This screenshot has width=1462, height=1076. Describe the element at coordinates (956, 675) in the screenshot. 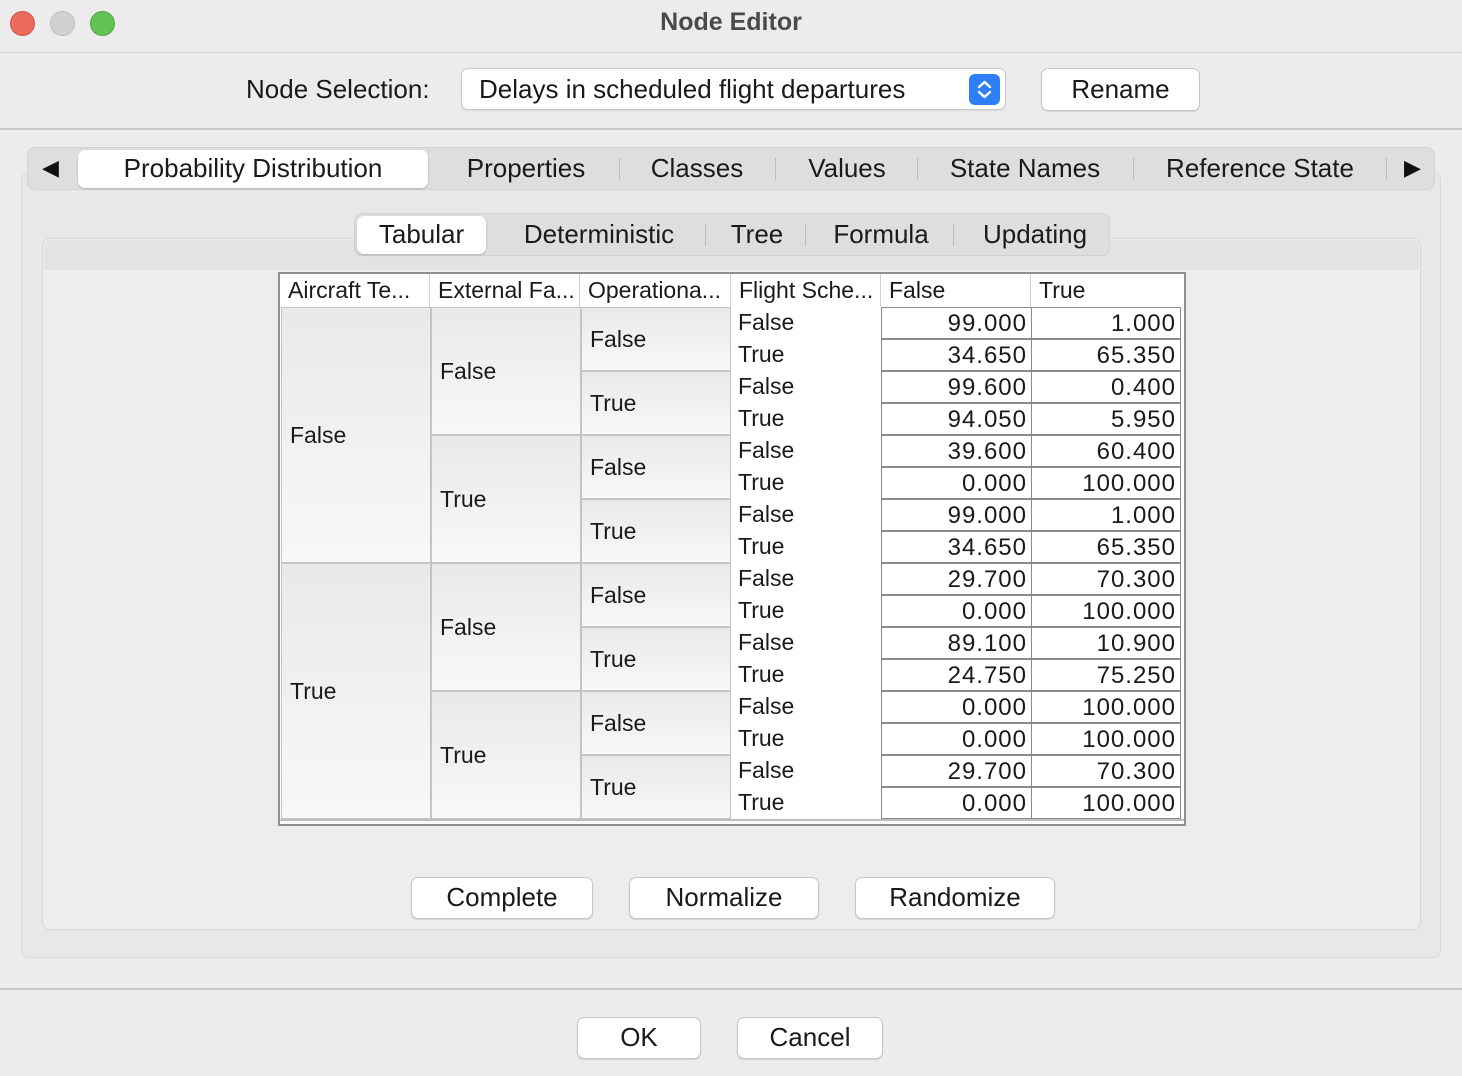

I see `probability-cell-false: 24.750` at that location.